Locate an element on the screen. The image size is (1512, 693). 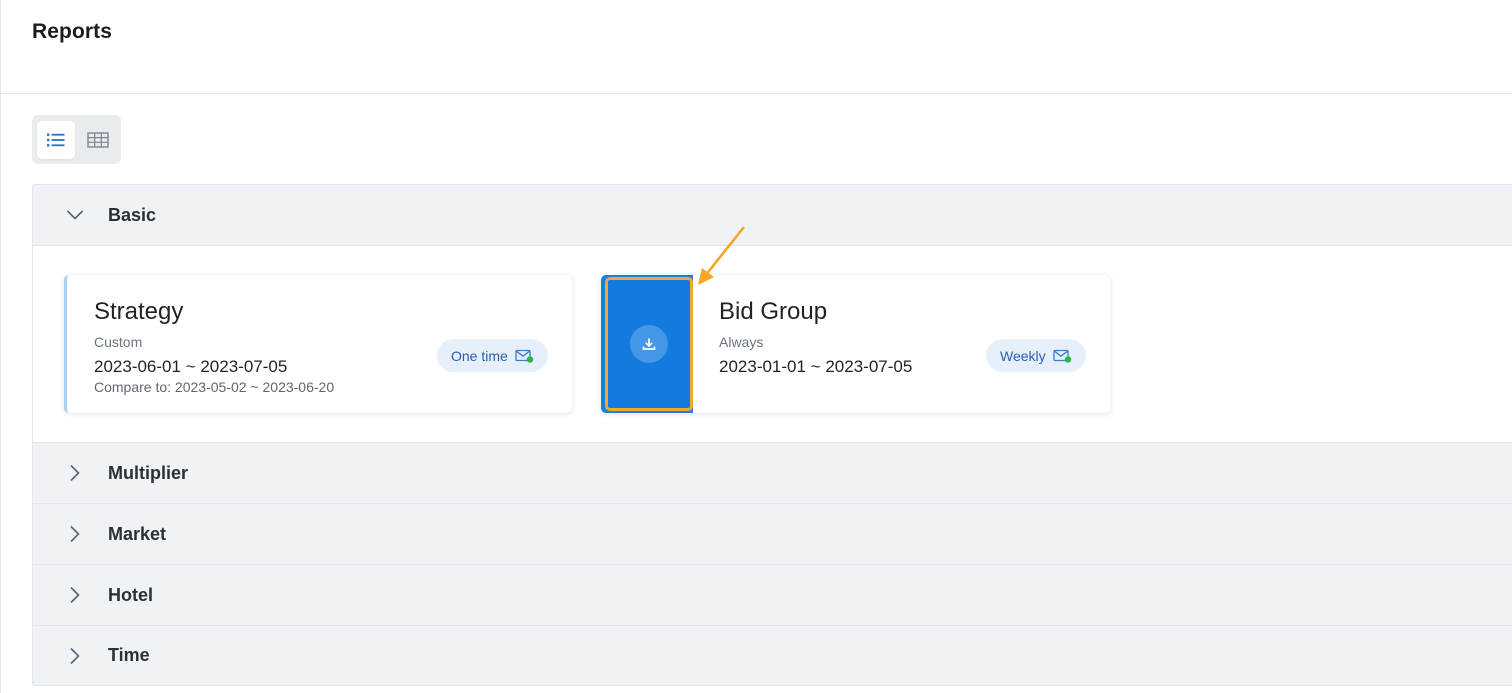
group-header-market: Market is located at coordinates (772, 534).